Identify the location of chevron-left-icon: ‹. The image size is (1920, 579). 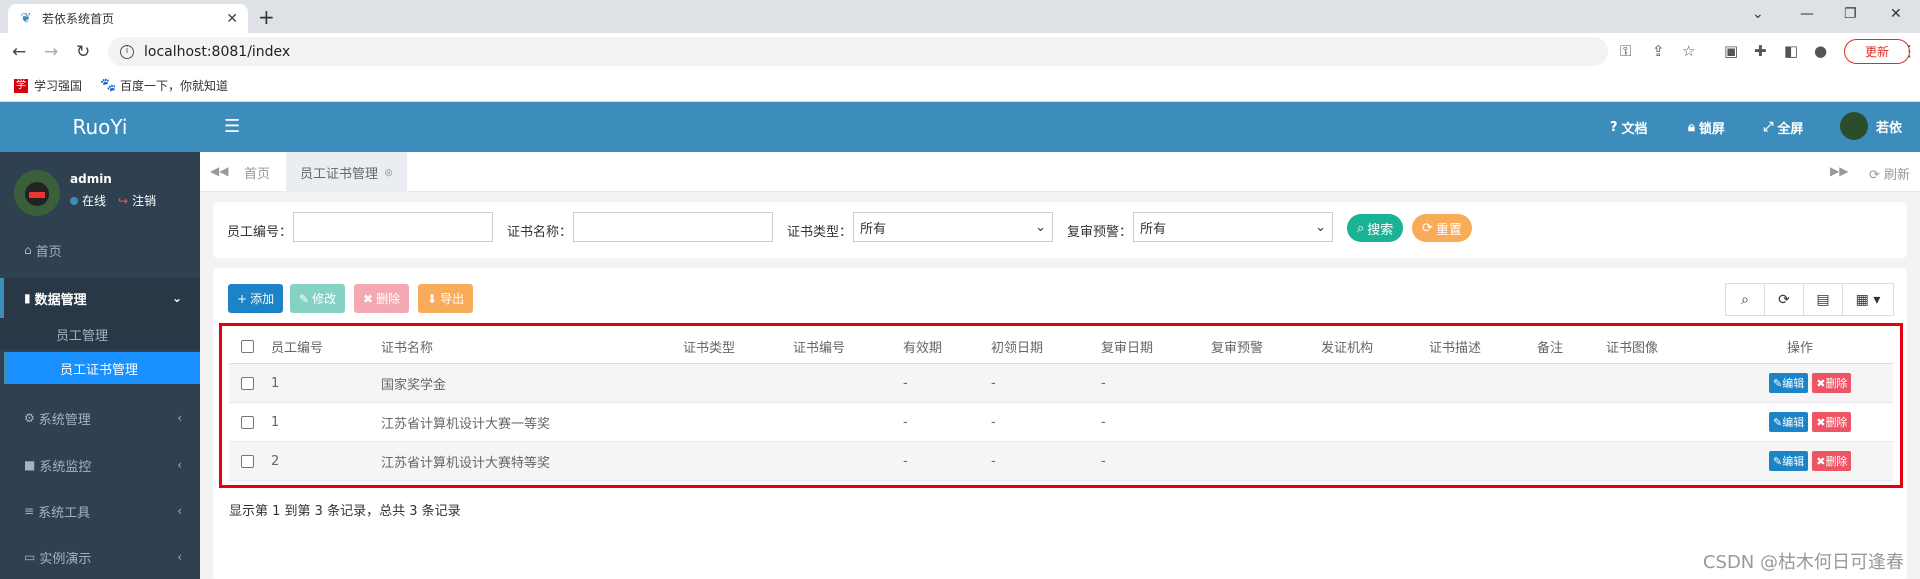
(179, 418).